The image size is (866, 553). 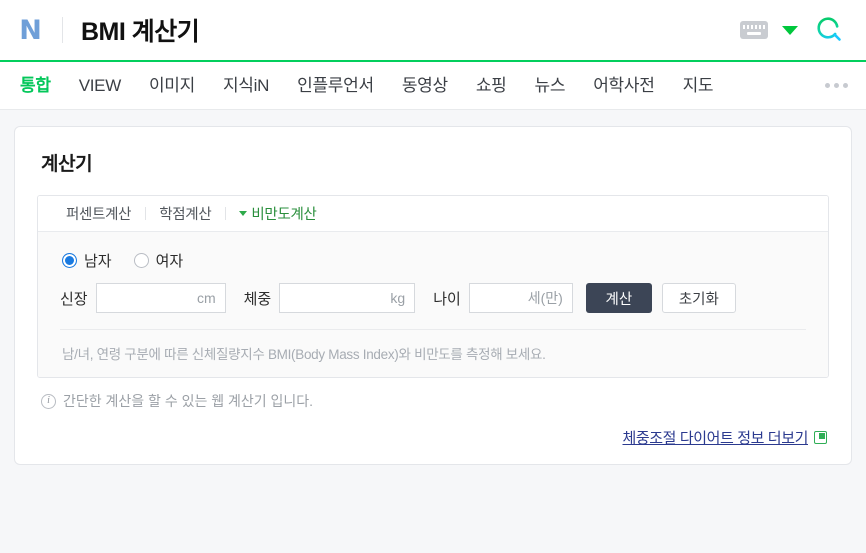 I want to click on nav-tab-7: 뉴스, so click(x=550, y=86).